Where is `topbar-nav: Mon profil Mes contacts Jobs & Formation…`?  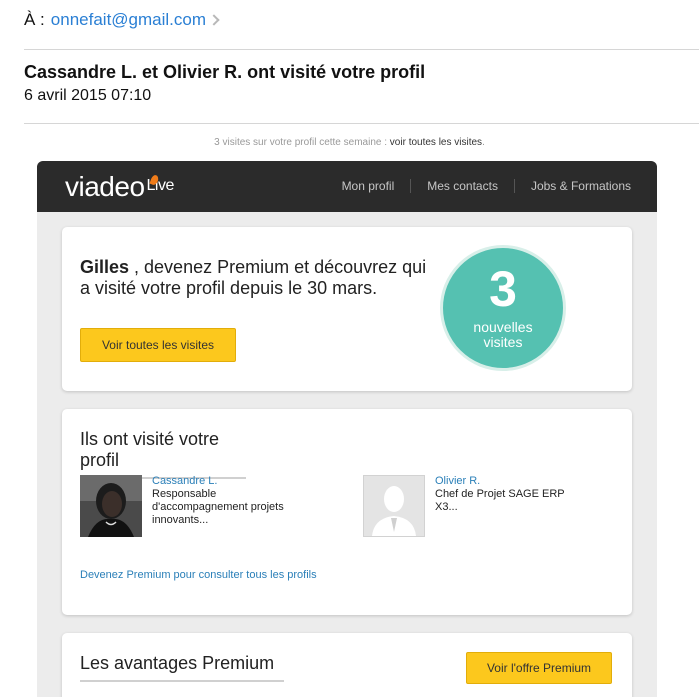
topbar-nav: Mon profil Mes contacts Jobs & Formation… is located at coordinates (486, 186).